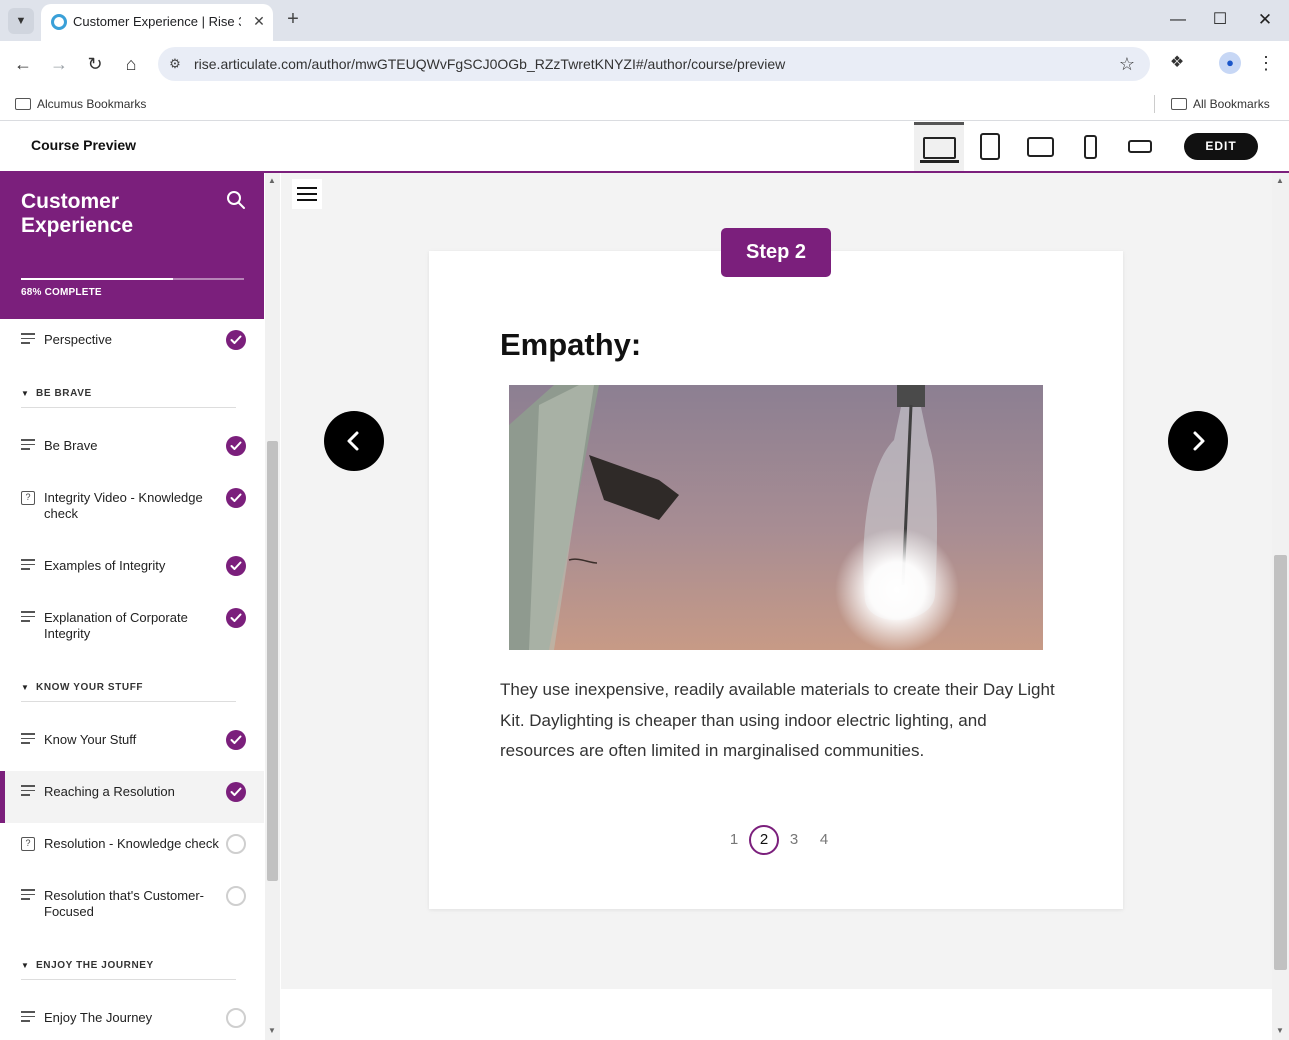 The image size is (1289, 1040). What do you see at coordinates (272, 180) in the screenshot?
I see `scroll-up-icon: ▲` at bounding box center [272, 180].